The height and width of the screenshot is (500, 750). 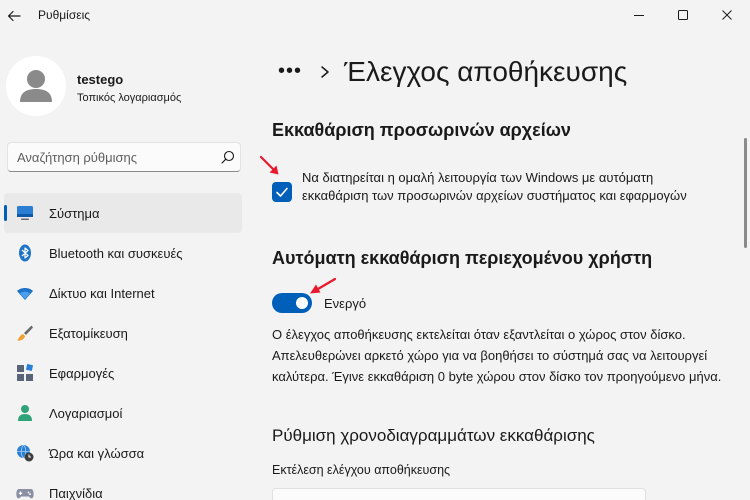 I want to click on section-title-auto-cleanup: Αυτόματη εκκαθάριση περιεχομένου χρήστη, so click(x=462, y=258).